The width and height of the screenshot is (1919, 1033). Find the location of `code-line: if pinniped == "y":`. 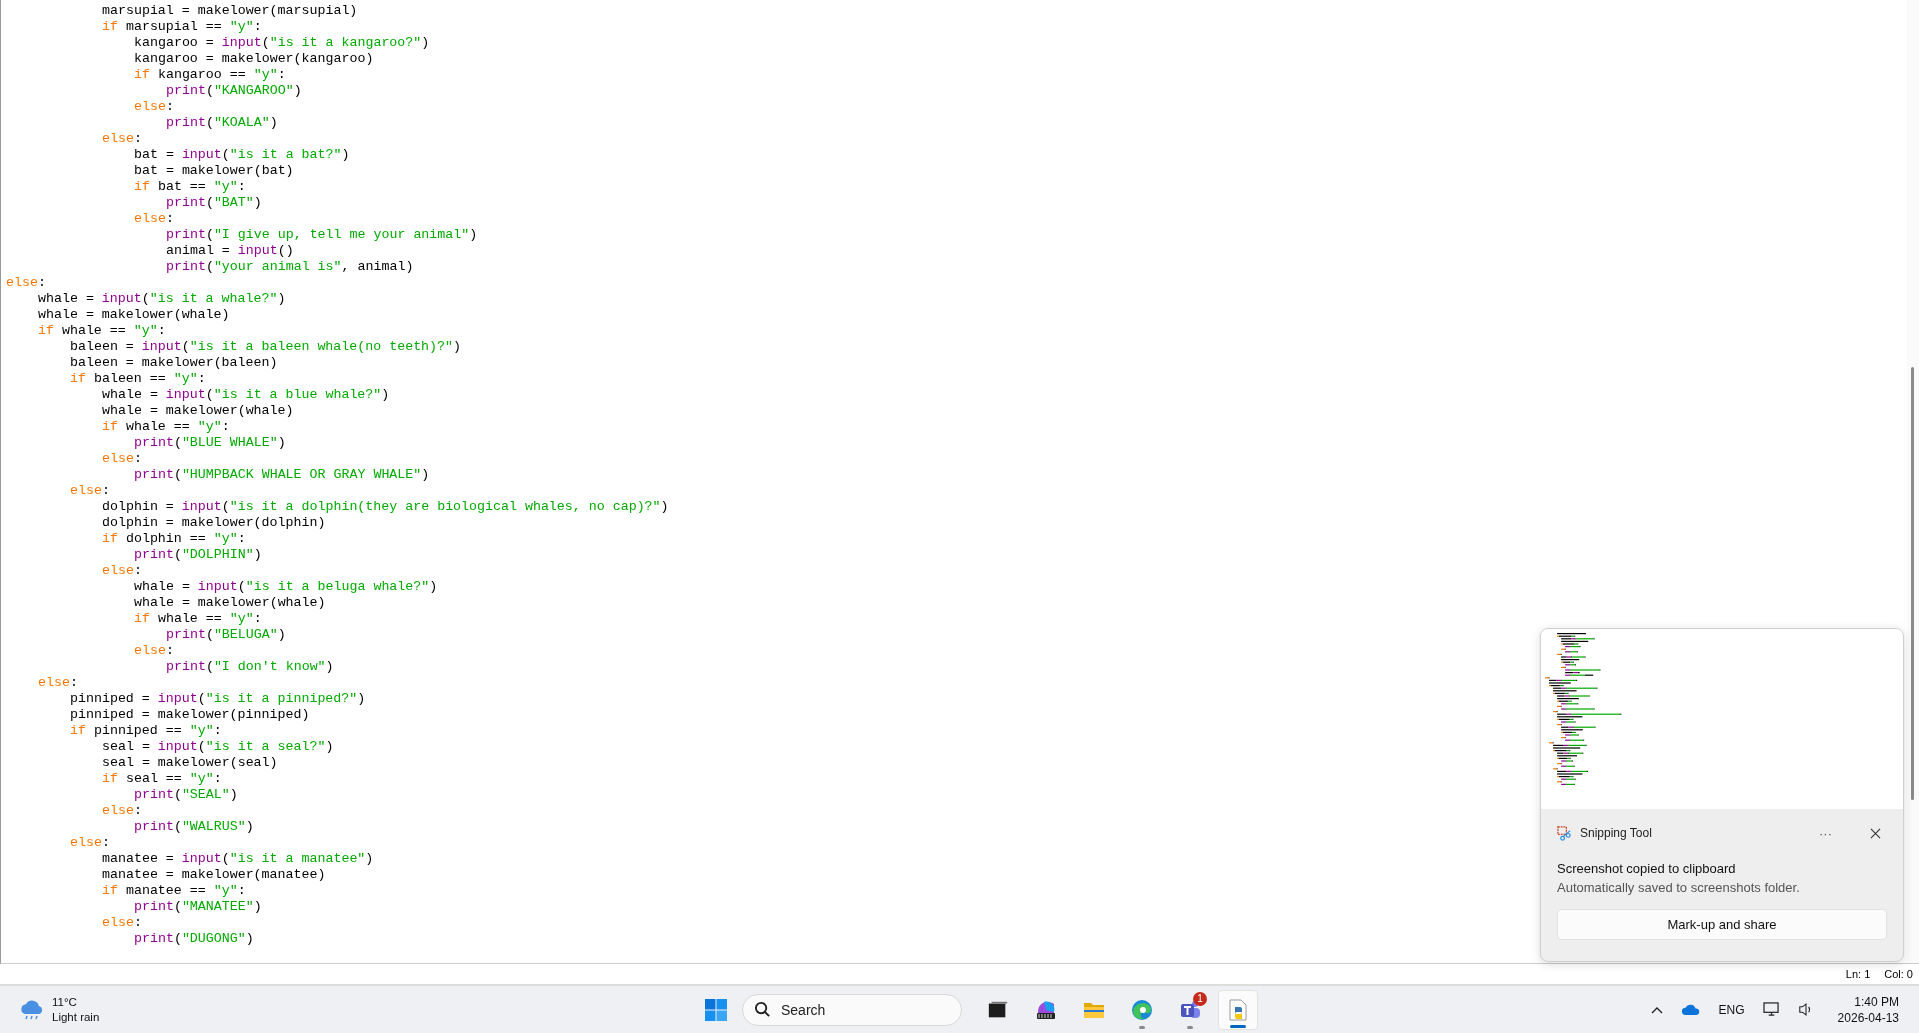

code-line: if pinniped == "y": is located at coordinates (145, 731).